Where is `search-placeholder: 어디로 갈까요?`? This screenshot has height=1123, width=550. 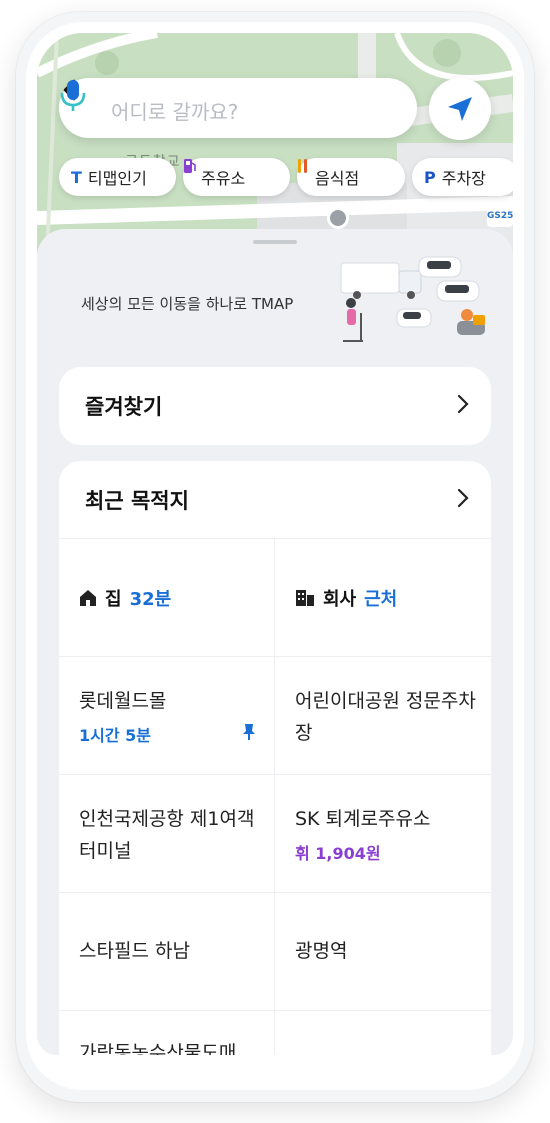
search-placeholder: 어디로 갈까요? is located at coordinates (174, 110).